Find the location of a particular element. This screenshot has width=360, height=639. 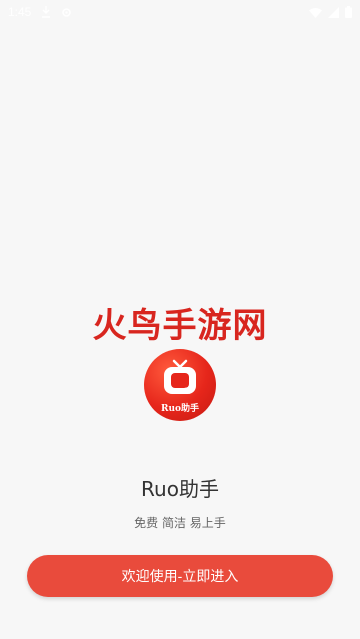

watermark-title: 火鸟手游网 is located at coordinates (180, 326).